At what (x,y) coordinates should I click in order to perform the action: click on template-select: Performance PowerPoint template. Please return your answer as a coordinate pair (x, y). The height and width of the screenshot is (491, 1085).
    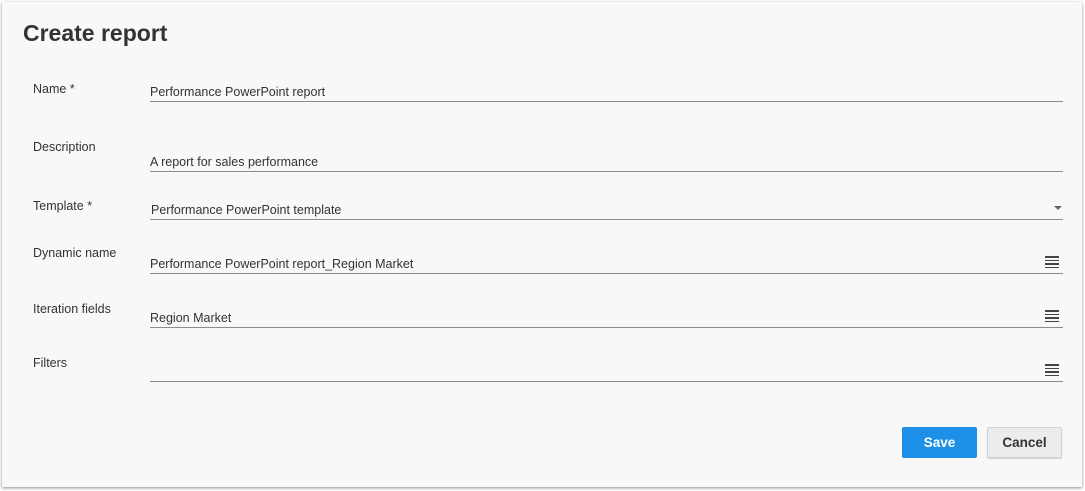
    Looking at the image, I should click on (606, 206).